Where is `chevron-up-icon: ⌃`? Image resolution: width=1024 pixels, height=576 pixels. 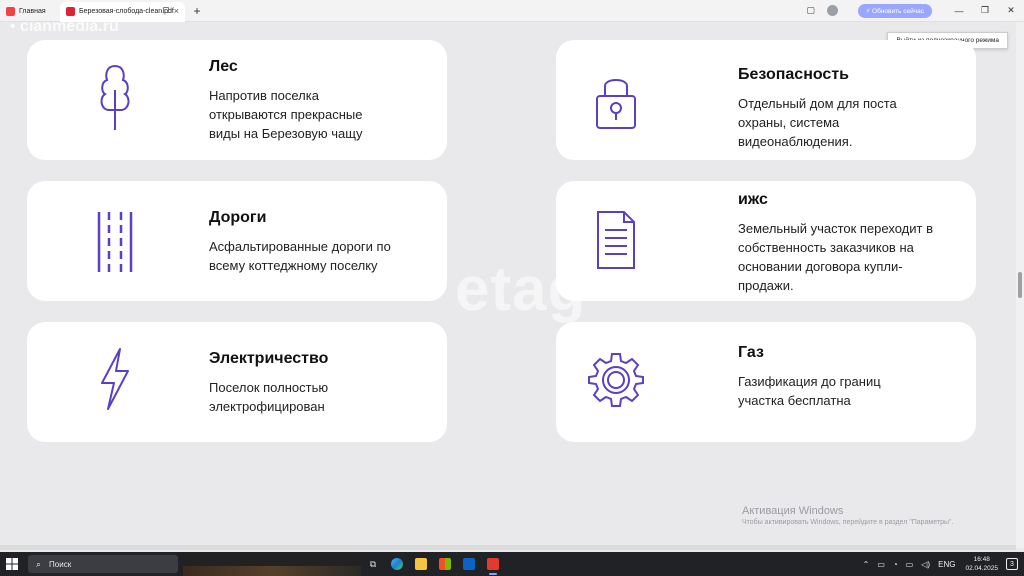 chevron-up-icon: ⌃ is located at coordinates (866, 564).